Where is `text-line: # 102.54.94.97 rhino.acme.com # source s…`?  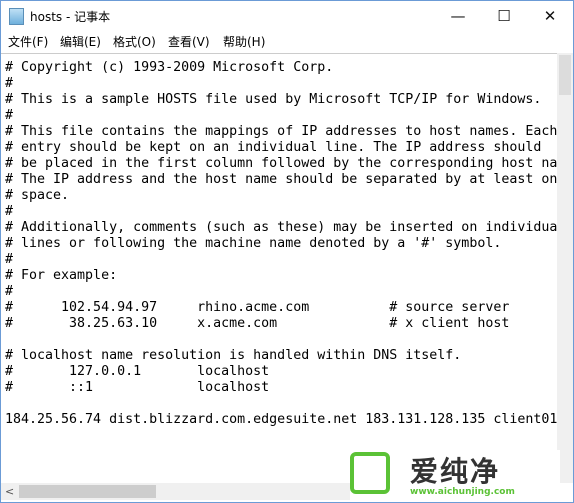 text-line: # 102.54.94.97 rhino.acme.com # source s… is located at coordinates (257, 307).